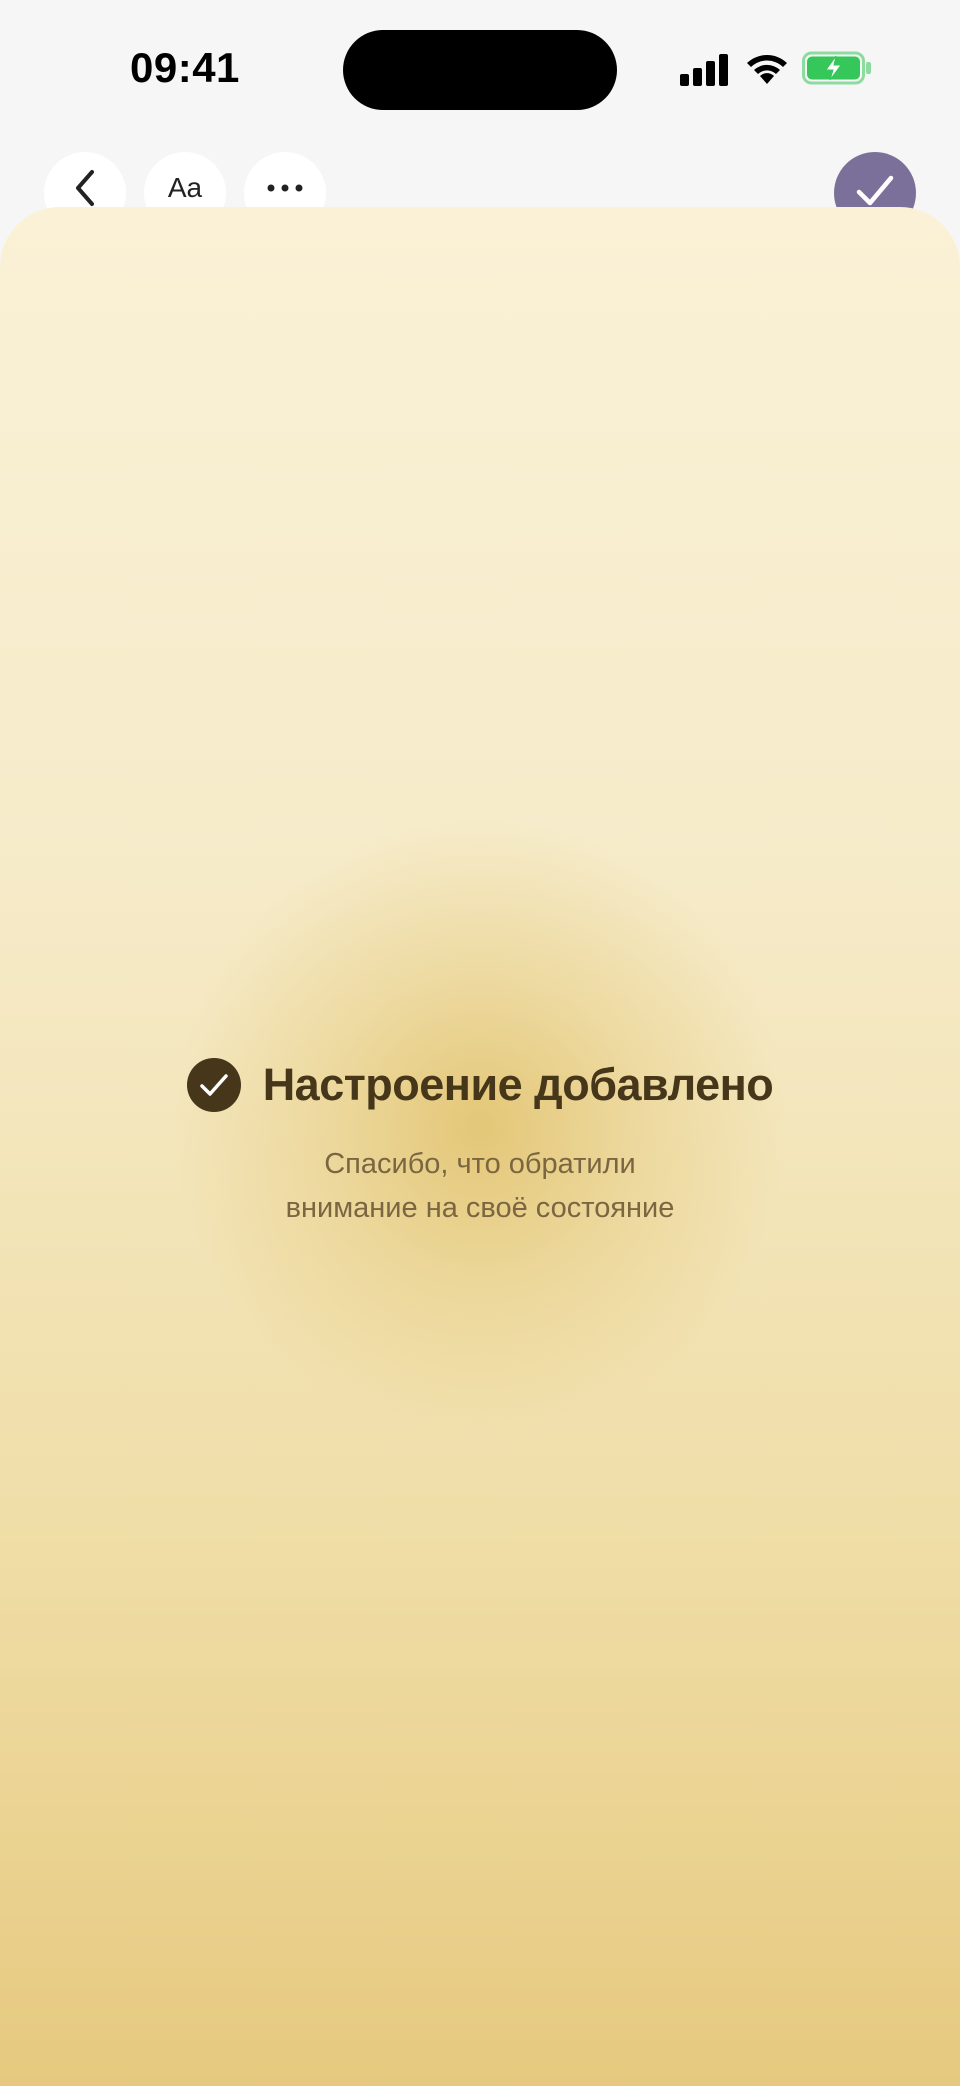 The height and width of the screenshot is (2086, 960). I want to click on battery-charging-icon, so click(836, 68).